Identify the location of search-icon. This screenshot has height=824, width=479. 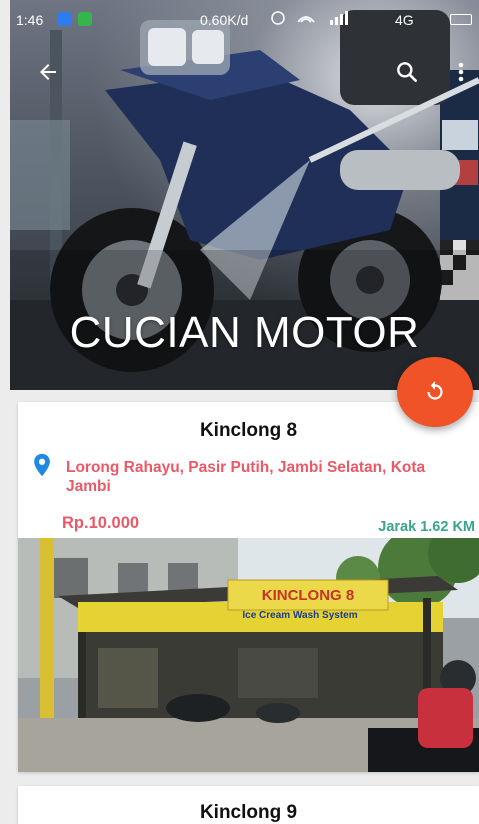
(407, 72).